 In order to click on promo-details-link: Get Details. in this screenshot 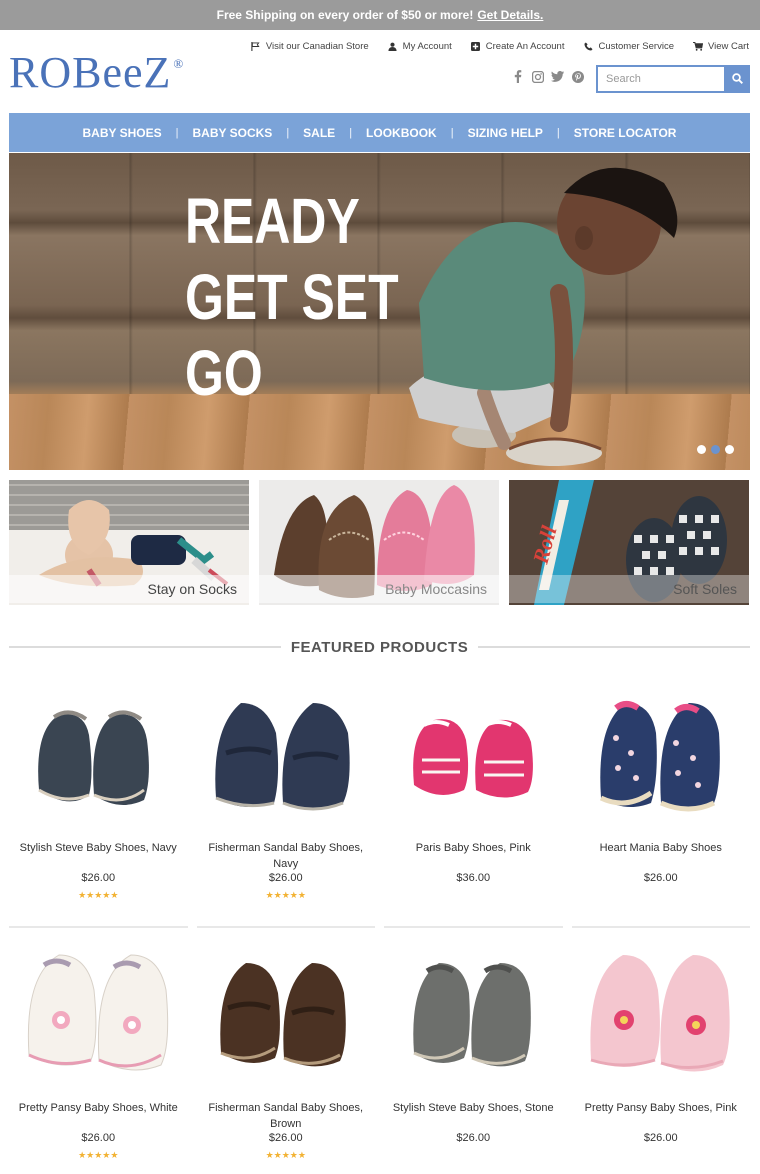, I will do `click(510, 15)`.